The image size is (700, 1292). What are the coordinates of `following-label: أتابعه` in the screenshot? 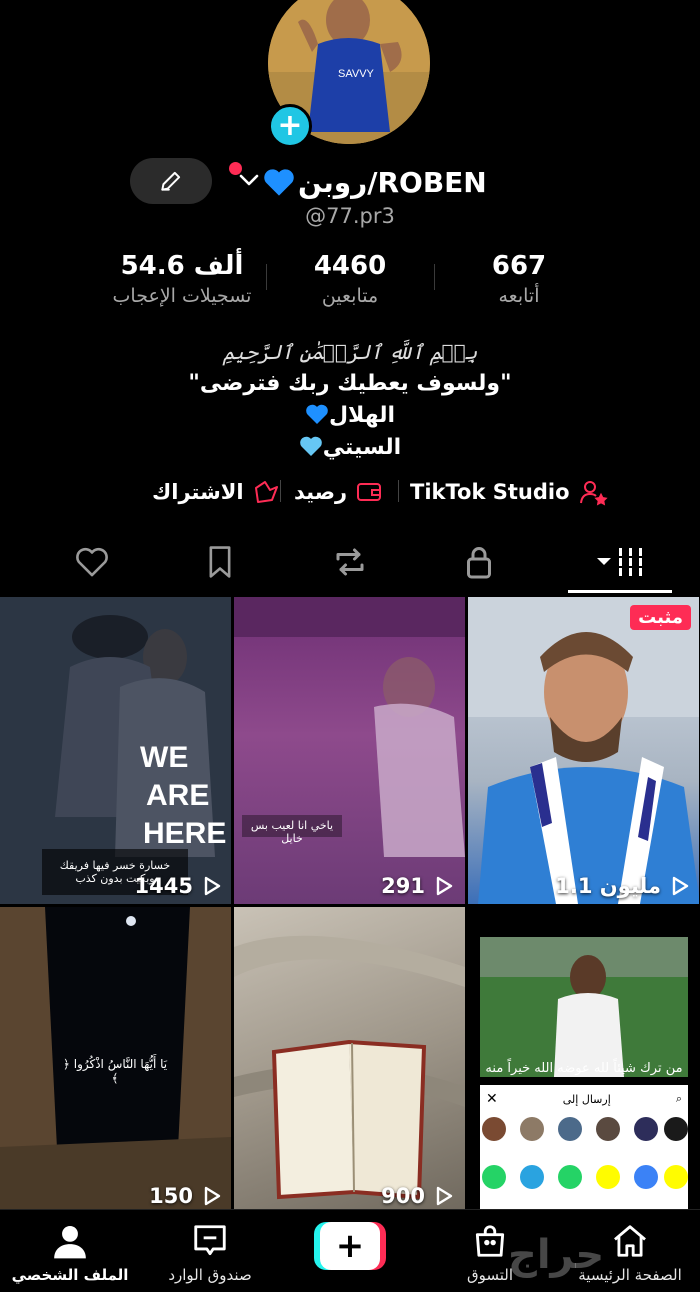 It's located at (519, 296).